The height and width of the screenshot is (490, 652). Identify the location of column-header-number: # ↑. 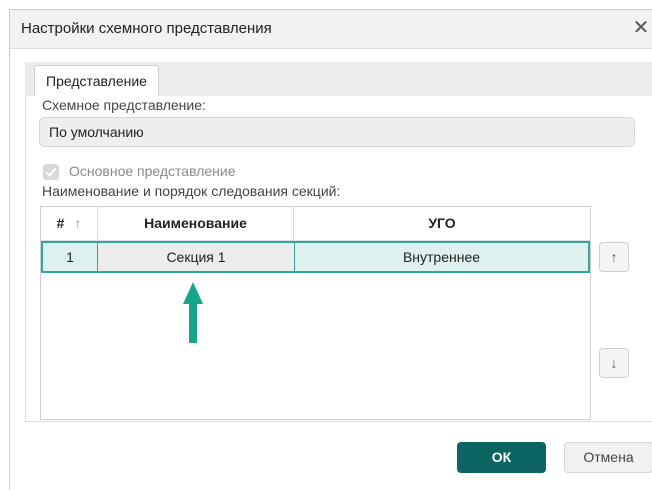
(69, 223).